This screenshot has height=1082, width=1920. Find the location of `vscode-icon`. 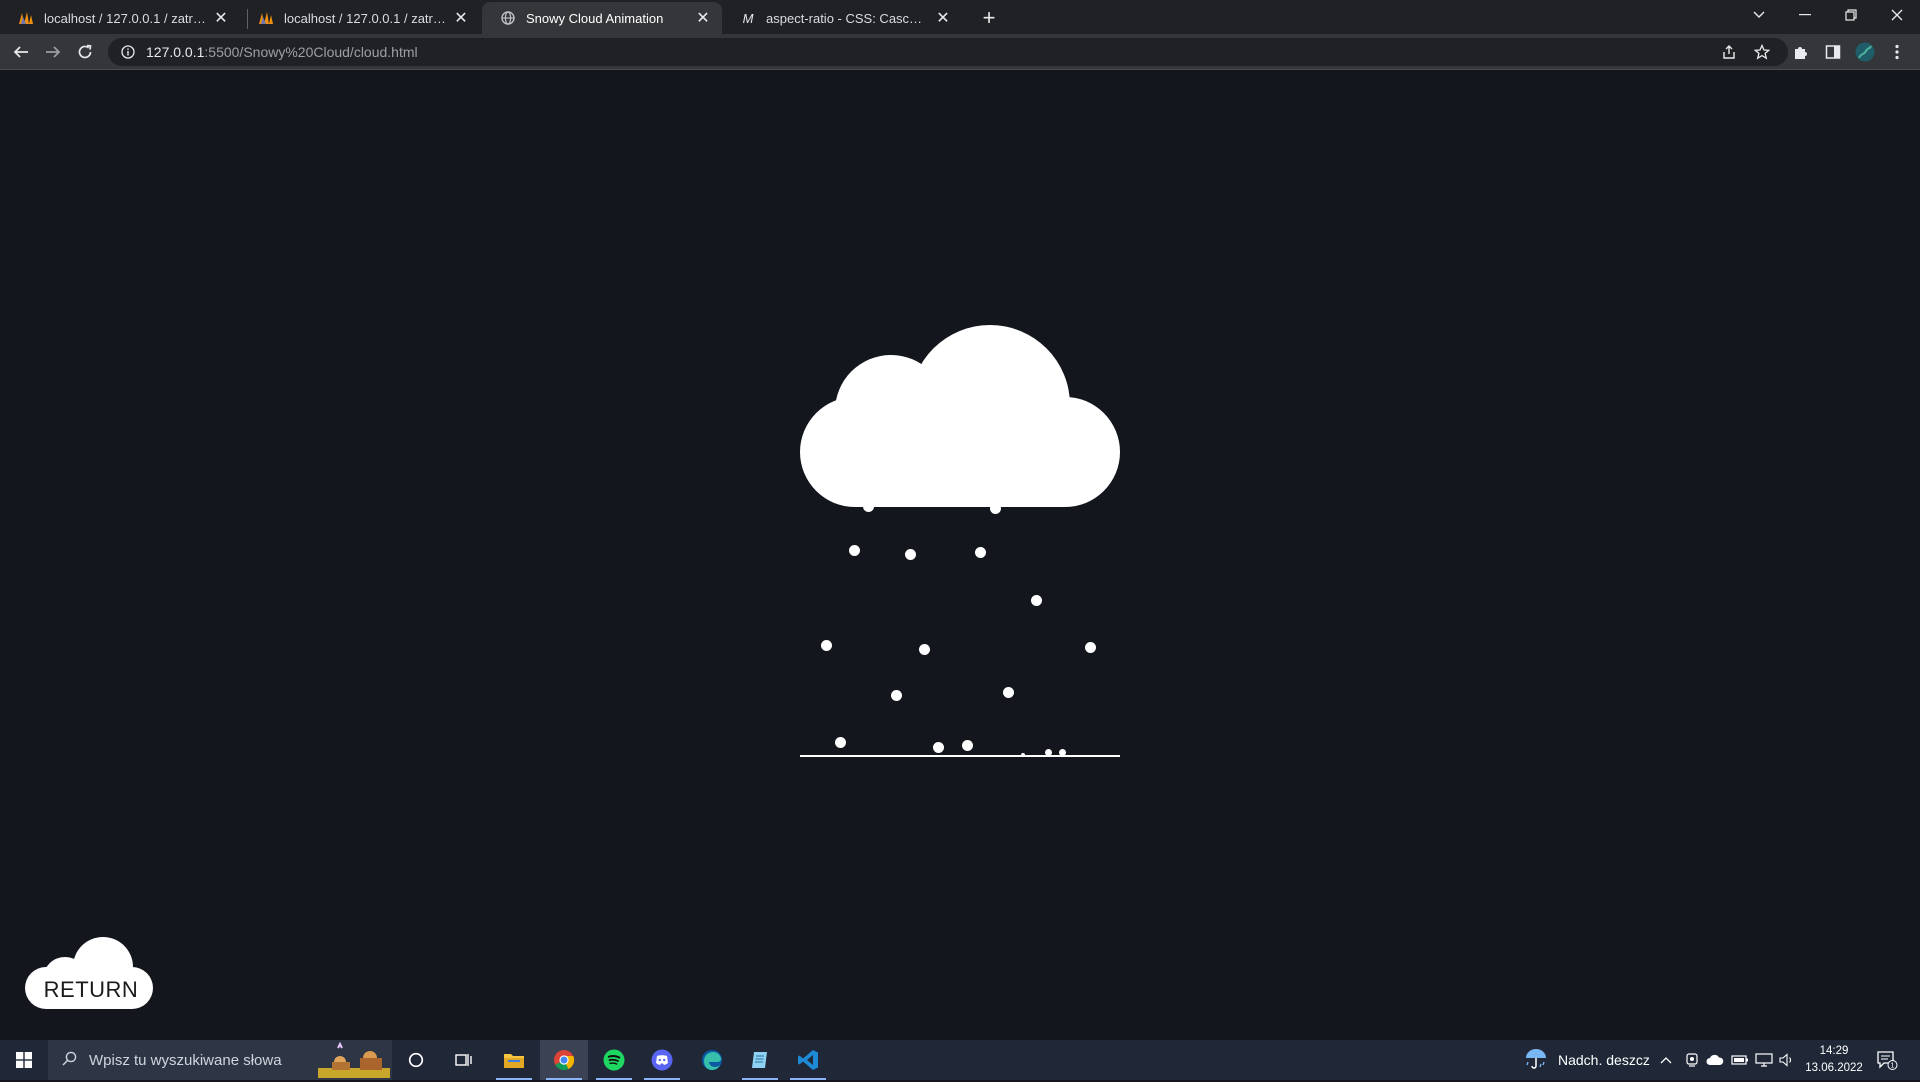

vscode-icon is located at coordinates (808, 1060).